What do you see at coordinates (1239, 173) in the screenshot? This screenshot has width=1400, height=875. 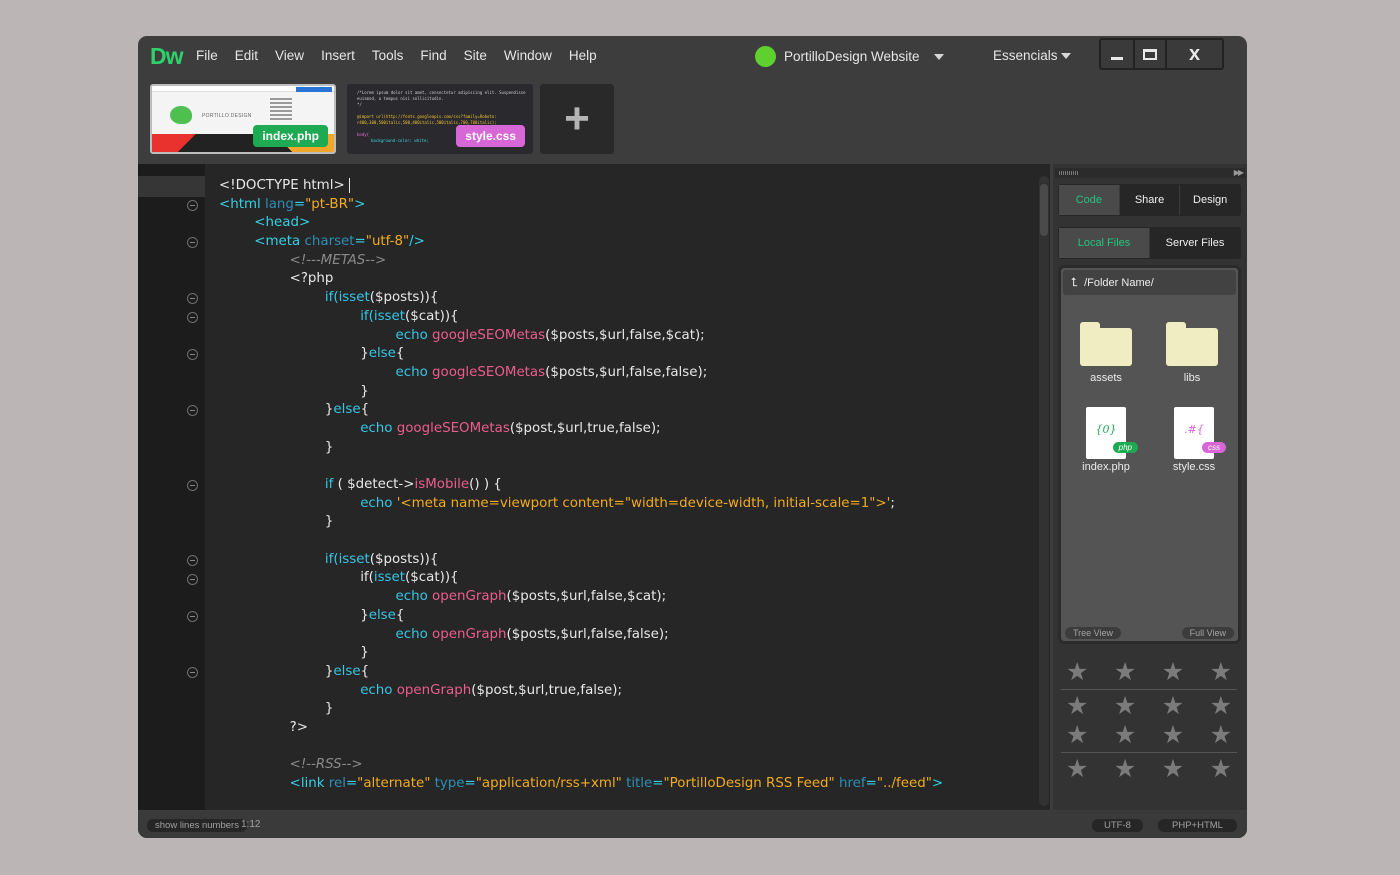 I see `expand-icon: ▶▶` at bounding box center [1239, 173].